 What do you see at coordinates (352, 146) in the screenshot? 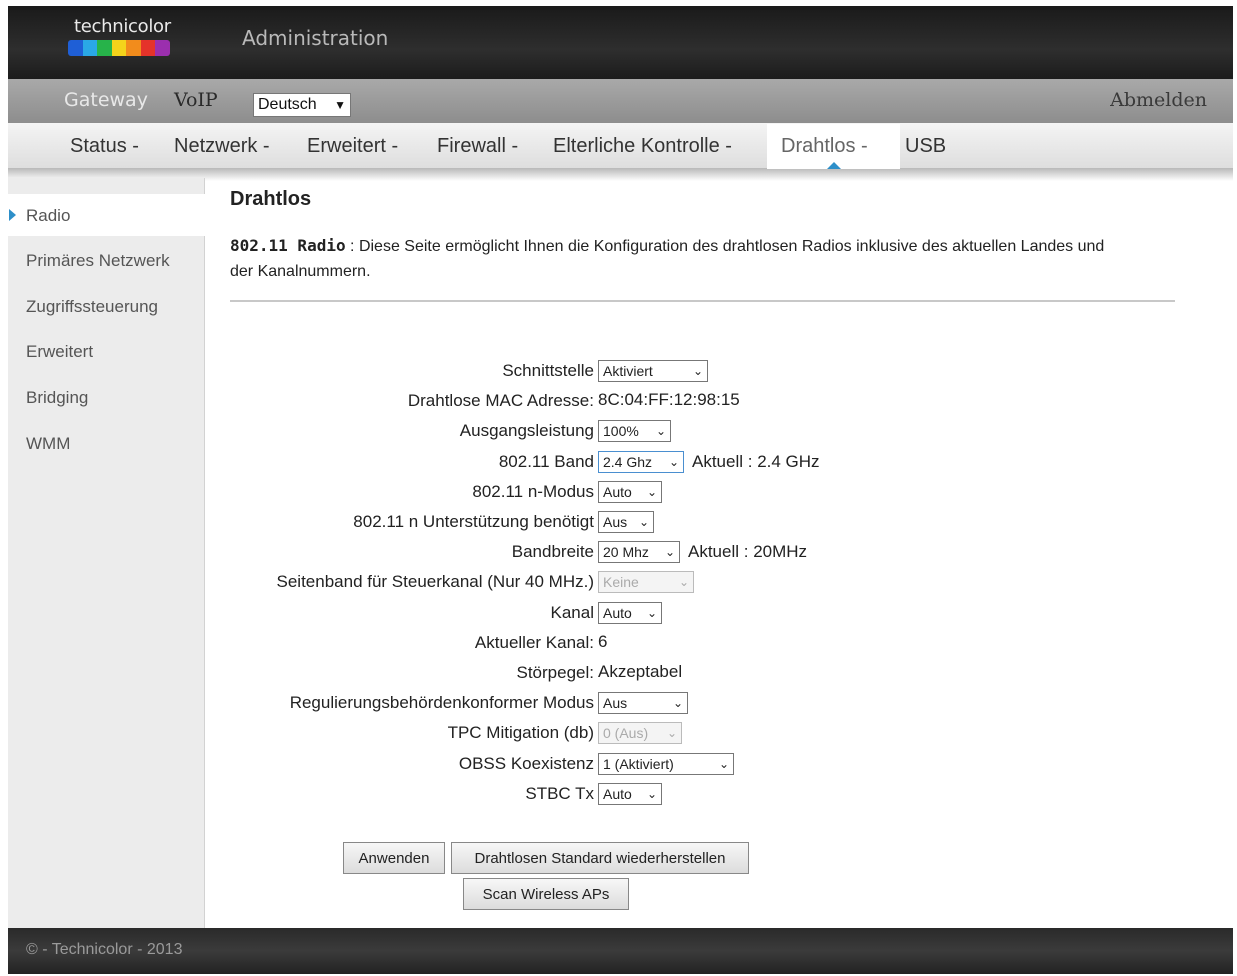
I see `tab-erweitert: Erweitert -` at bounding box center [352, 146].